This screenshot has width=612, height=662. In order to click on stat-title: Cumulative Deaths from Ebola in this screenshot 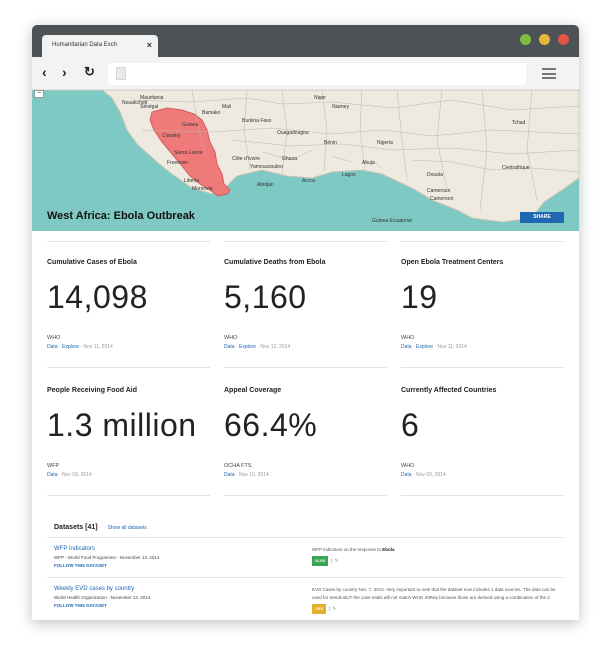, I will do `click(275, 262)`.